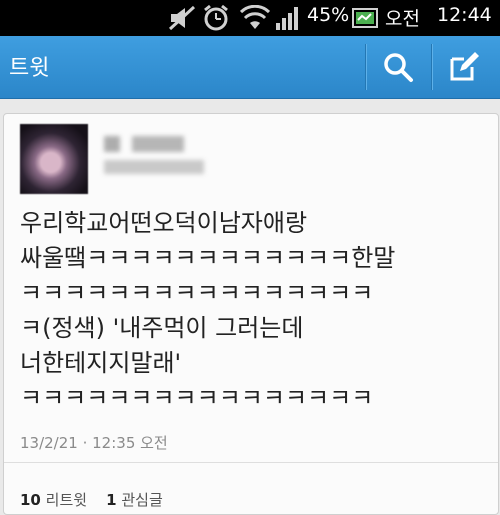 The width and height of the screenshot is (500, 515). What do you see at coordinates (141, 500) in the screenshot?
I see `favorite-label: 관심글` at bounding box center [141, 500].